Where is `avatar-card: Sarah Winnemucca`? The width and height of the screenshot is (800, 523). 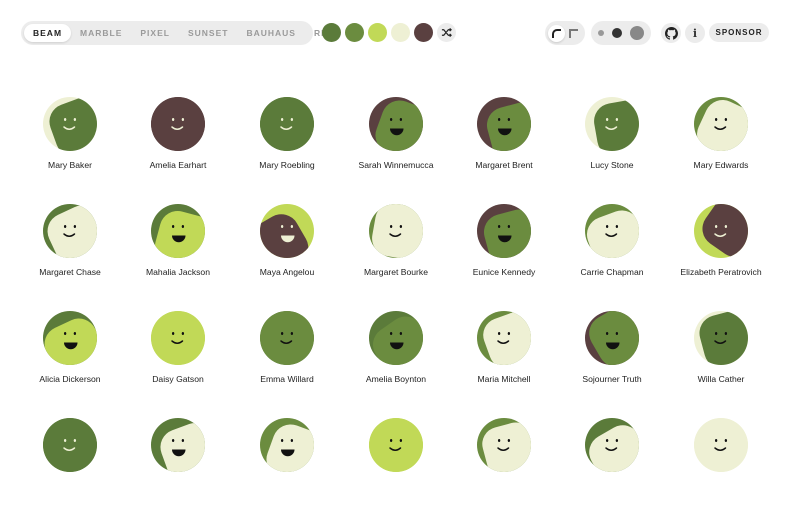 avatar-card: Sarah Winnemucca is located at coordinates (396, 149).